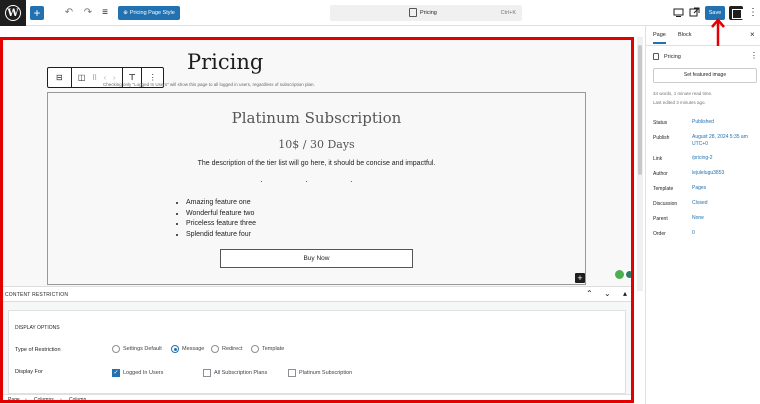 This screenshot has height=404, width=760. I want to click on canvas-scrollbar-thumb, so click(640, 110).